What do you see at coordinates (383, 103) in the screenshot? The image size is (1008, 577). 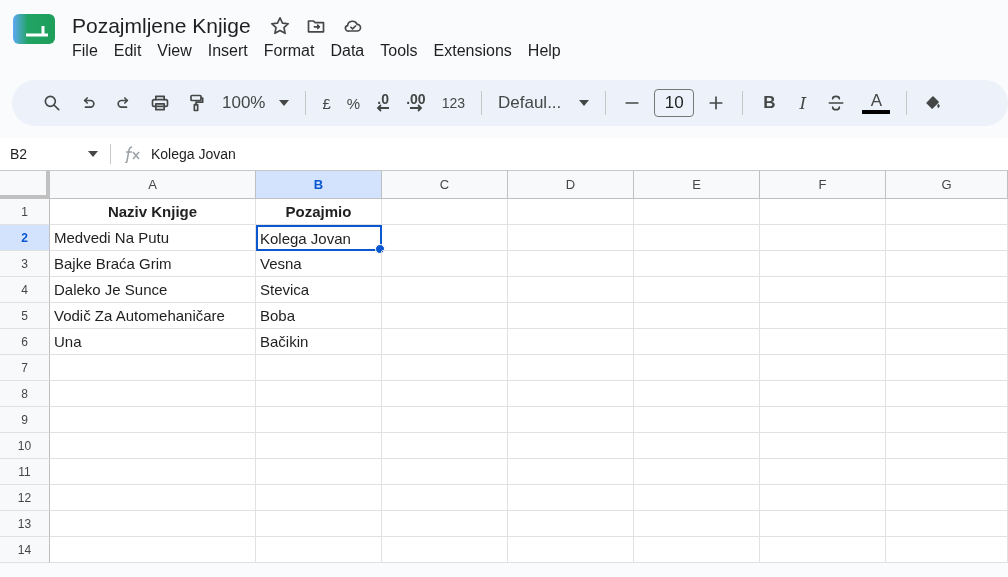 I see `decrease-decimal-button: .0` at bounding box center [383, 103].